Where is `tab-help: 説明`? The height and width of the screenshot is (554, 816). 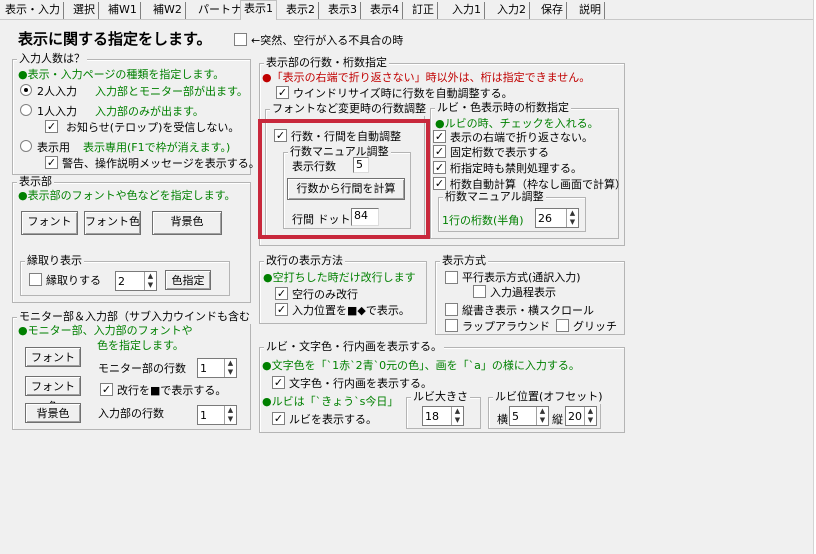
tab-help: 説明 is located at coordinates (590, 10).